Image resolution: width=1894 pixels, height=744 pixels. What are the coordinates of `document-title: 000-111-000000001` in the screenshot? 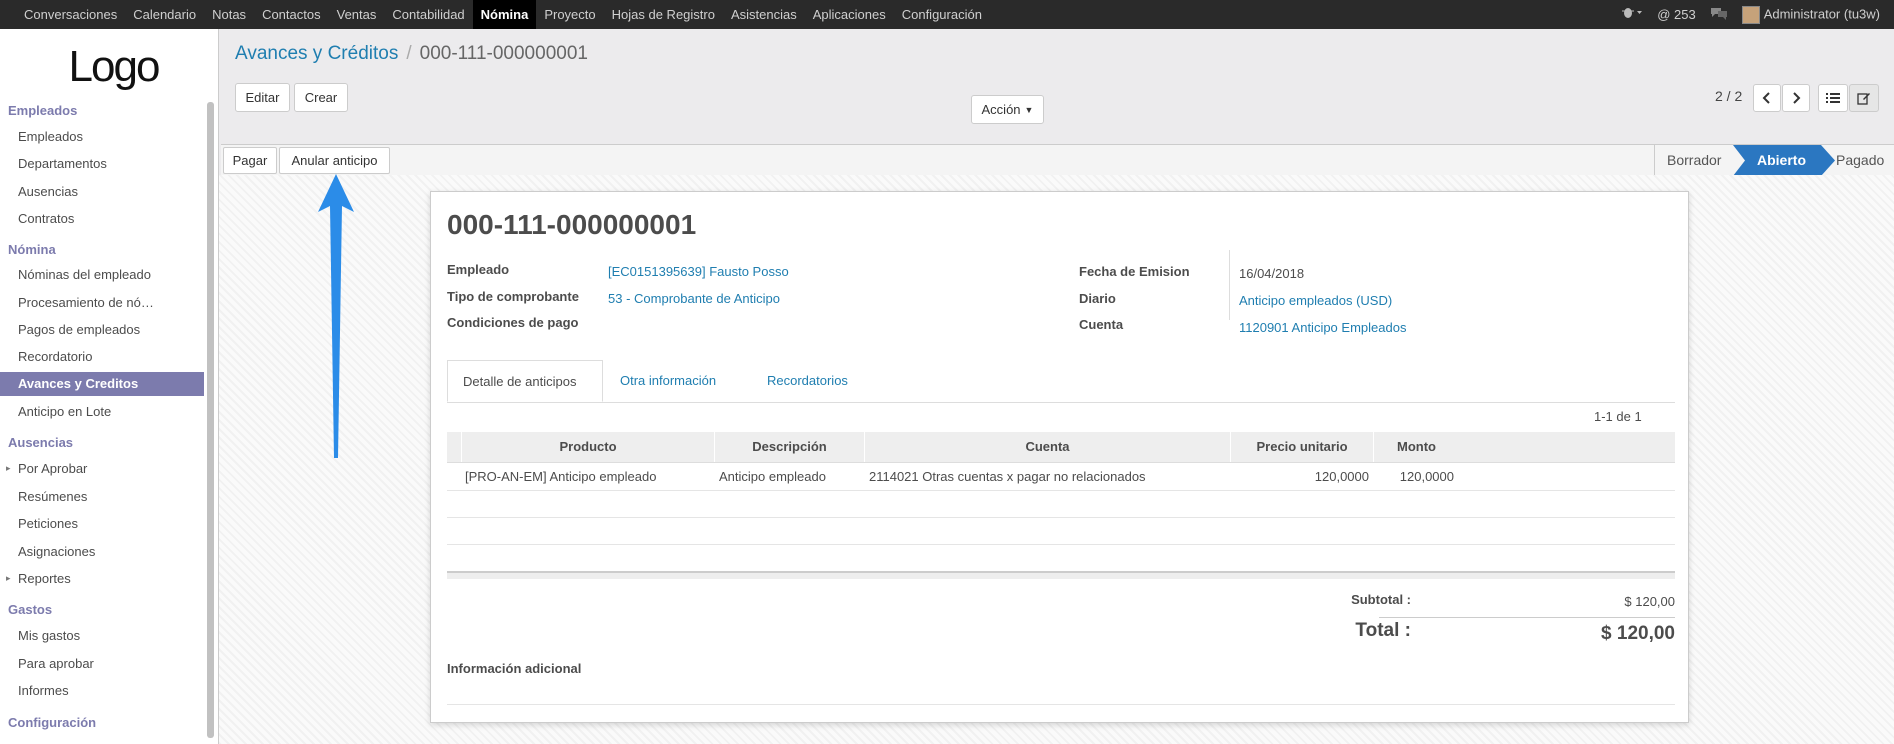 It's located at (572, 224).